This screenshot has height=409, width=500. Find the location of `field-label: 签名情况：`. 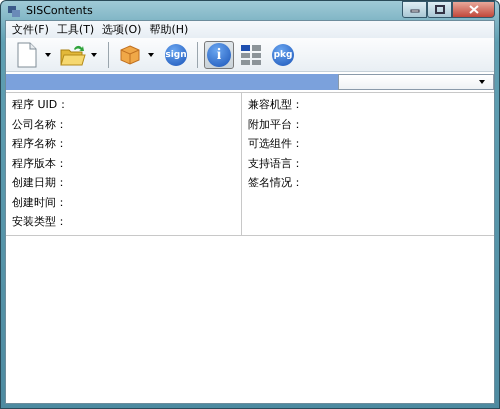

field-label: 签名情况： is located at coordinates (276, 182).